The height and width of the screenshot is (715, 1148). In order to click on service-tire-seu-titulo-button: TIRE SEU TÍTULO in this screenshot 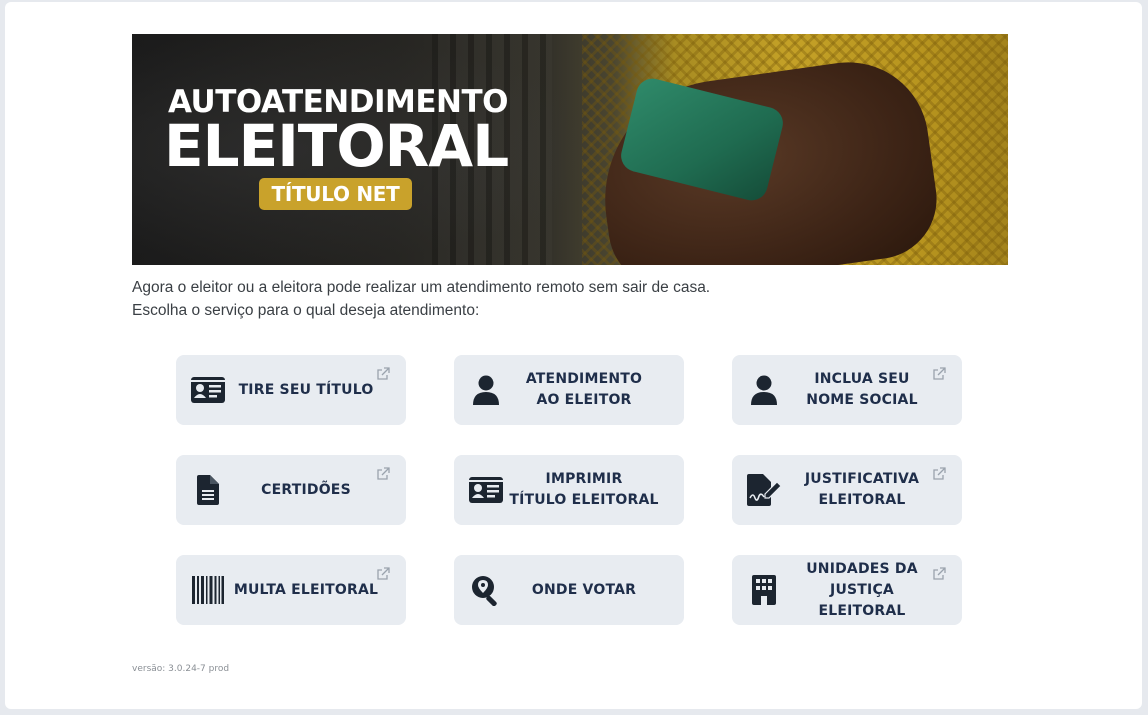, I will do `click(291, 390)`.